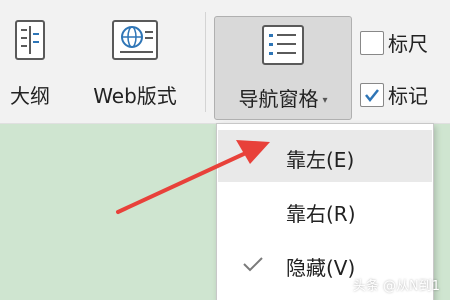 The height and width of the screenshot is (300, 450). What do you see at coordinates (372, 42) in the screenshot?
I see `ruler-checkbox` at bounding box center [372, 42].